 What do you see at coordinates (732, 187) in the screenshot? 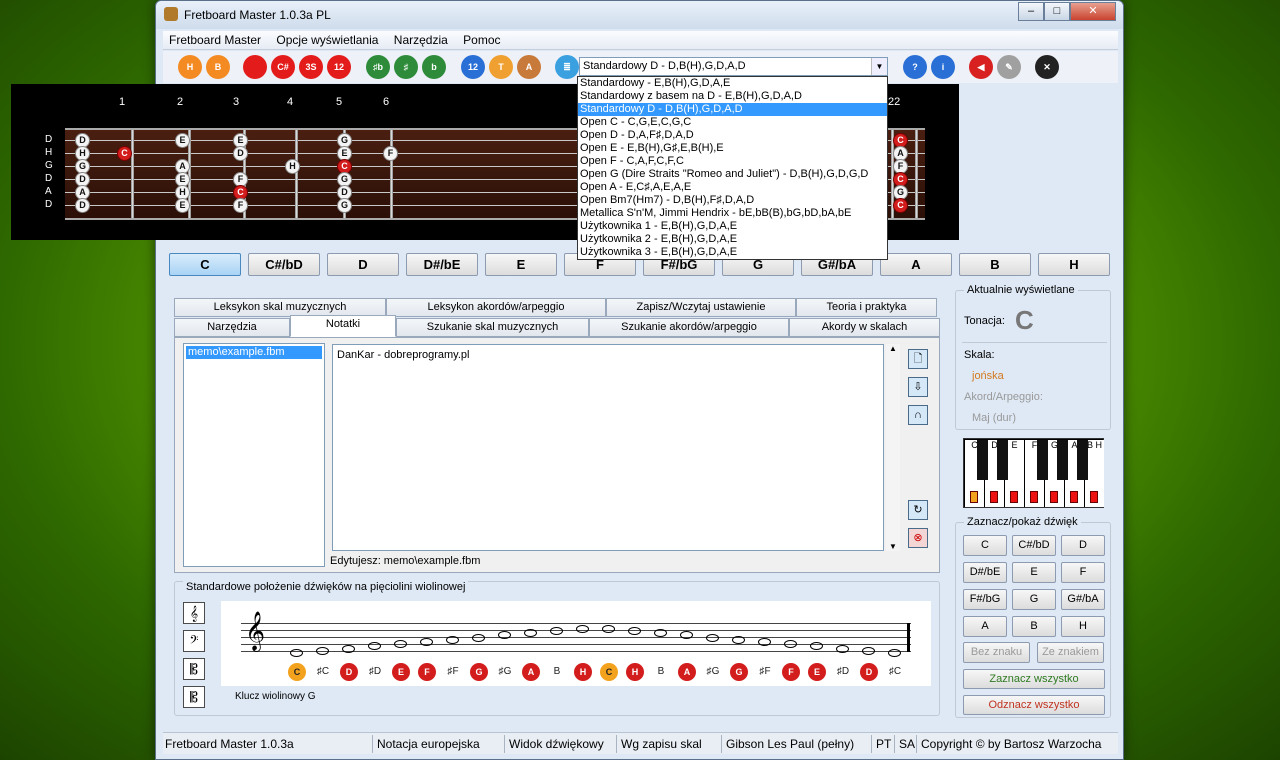
I see `tuning-option: Open A - E,C♯,A,E,A,E` at bounding box center [732, 187].